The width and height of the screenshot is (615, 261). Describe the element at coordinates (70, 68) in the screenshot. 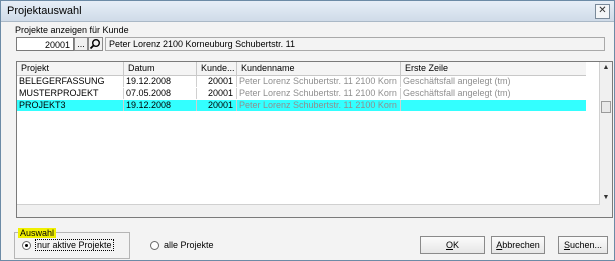

I see `column-header-projekt: Projekt` at that location.